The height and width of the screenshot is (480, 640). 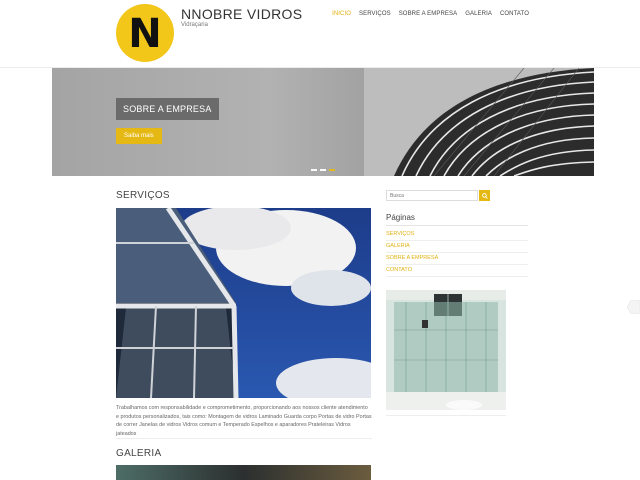 I want to click on slide-title: SOBRE A EMPRESA, so click(x=167, y=109).